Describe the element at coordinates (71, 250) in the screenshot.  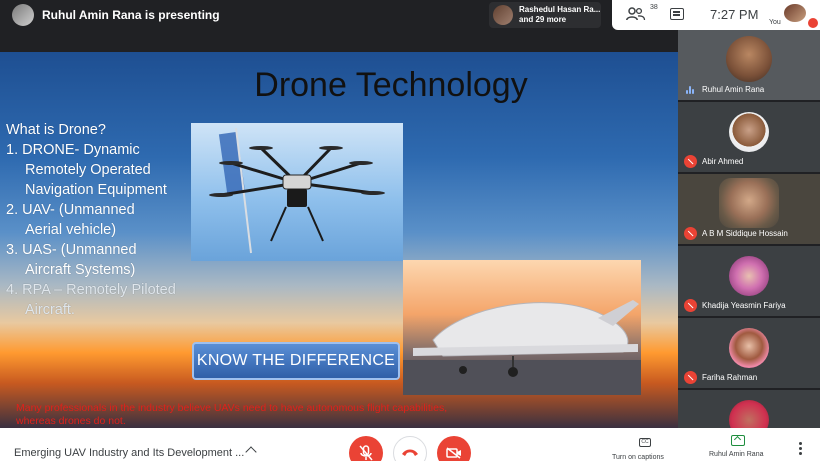
I see `slide-item-3-line-1: 3. UAS- (Unmanned` at that location.